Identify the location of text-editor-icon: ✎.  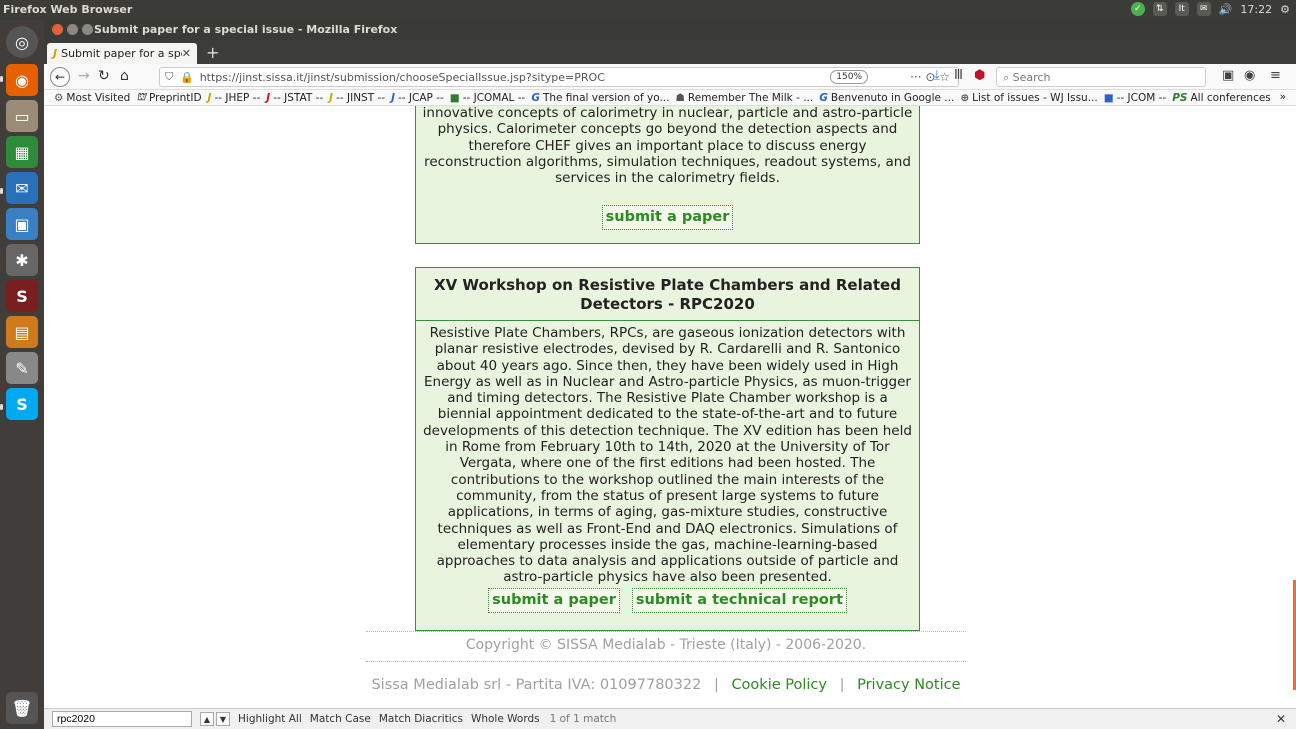
(22, 368).